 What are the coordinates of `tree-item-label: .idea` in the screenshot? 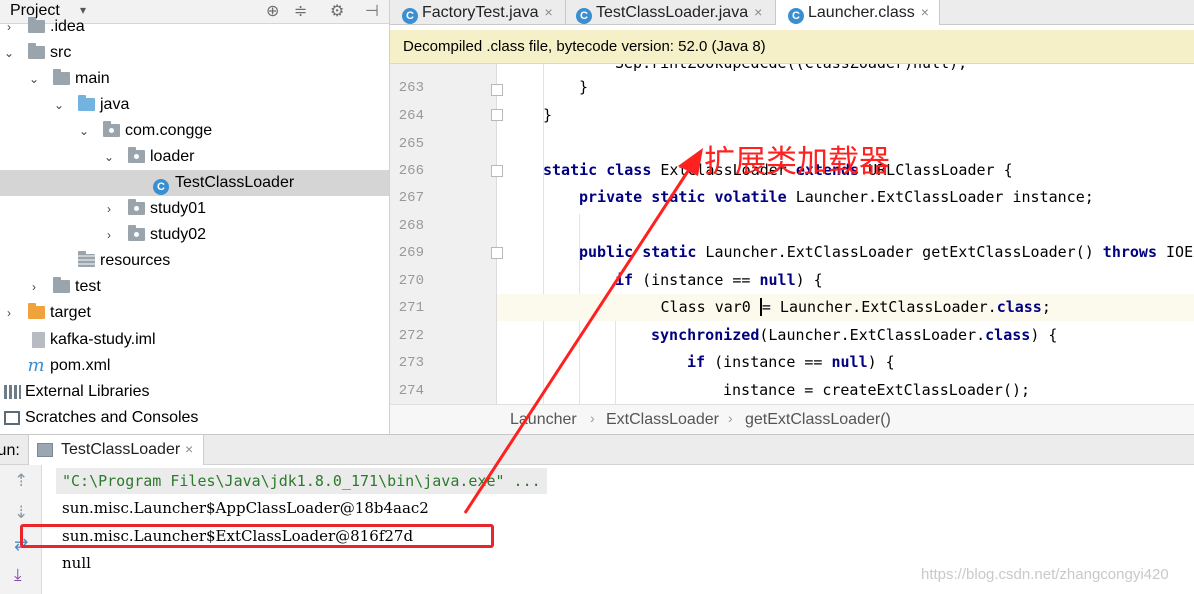 It's located at (67, 26).